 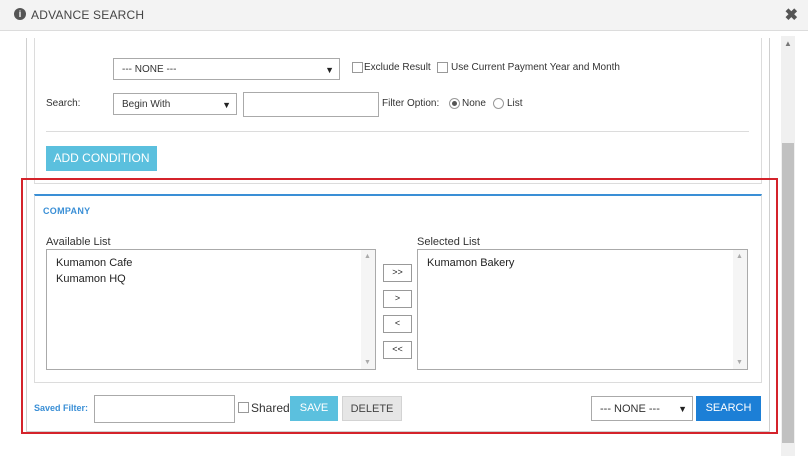 I want to click on search-mode-select-value: Begin With, so click(x=146, y=104).